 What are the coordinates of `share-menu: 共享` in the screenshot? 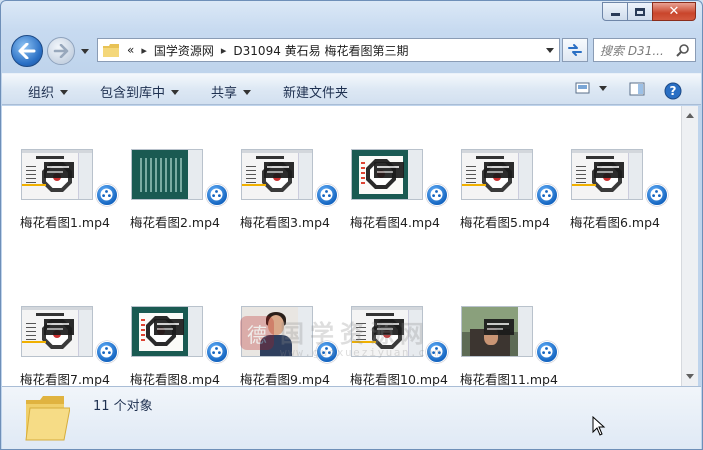 It's located at (231, 91).